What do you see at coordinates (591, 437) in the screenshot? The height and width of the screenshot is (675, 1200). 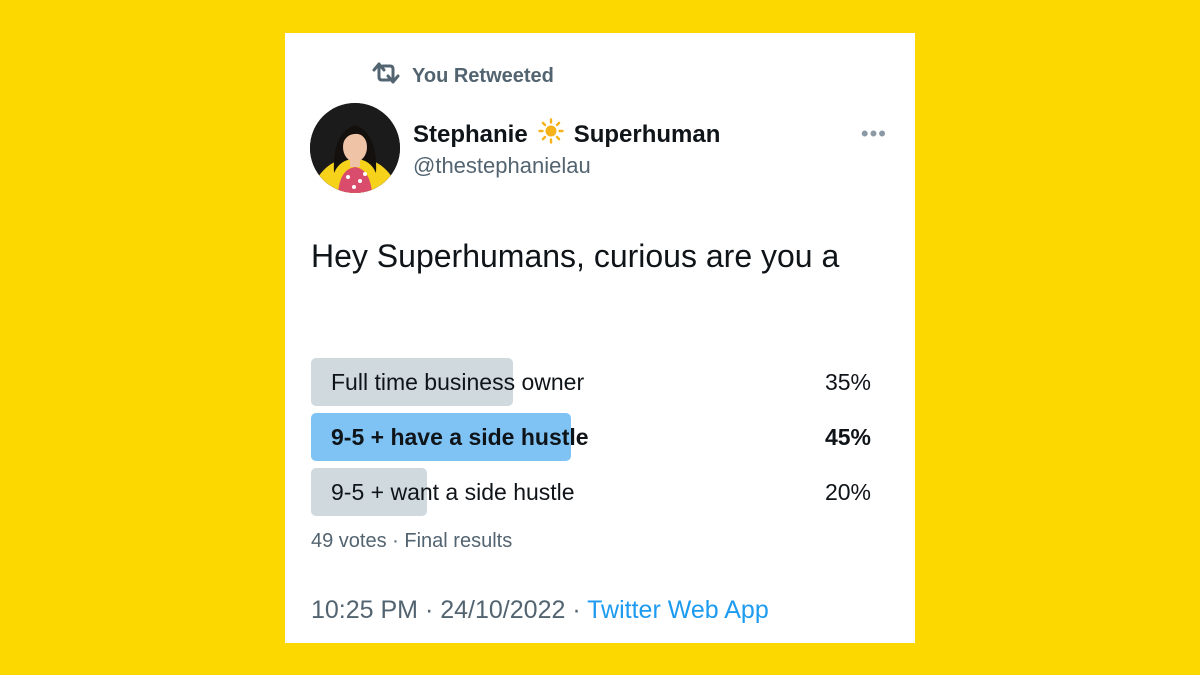 I see `poll-option: 9-5 + have a side hustle 45%` at bounding box center [591, 437].